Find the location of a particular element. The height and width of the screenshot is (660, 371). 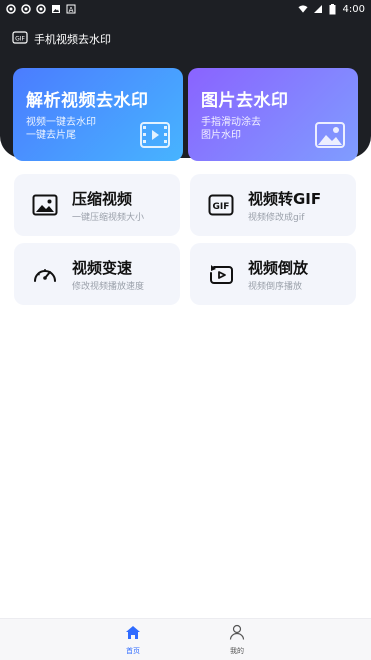

battery-icon is located at coordinates (333, 8).